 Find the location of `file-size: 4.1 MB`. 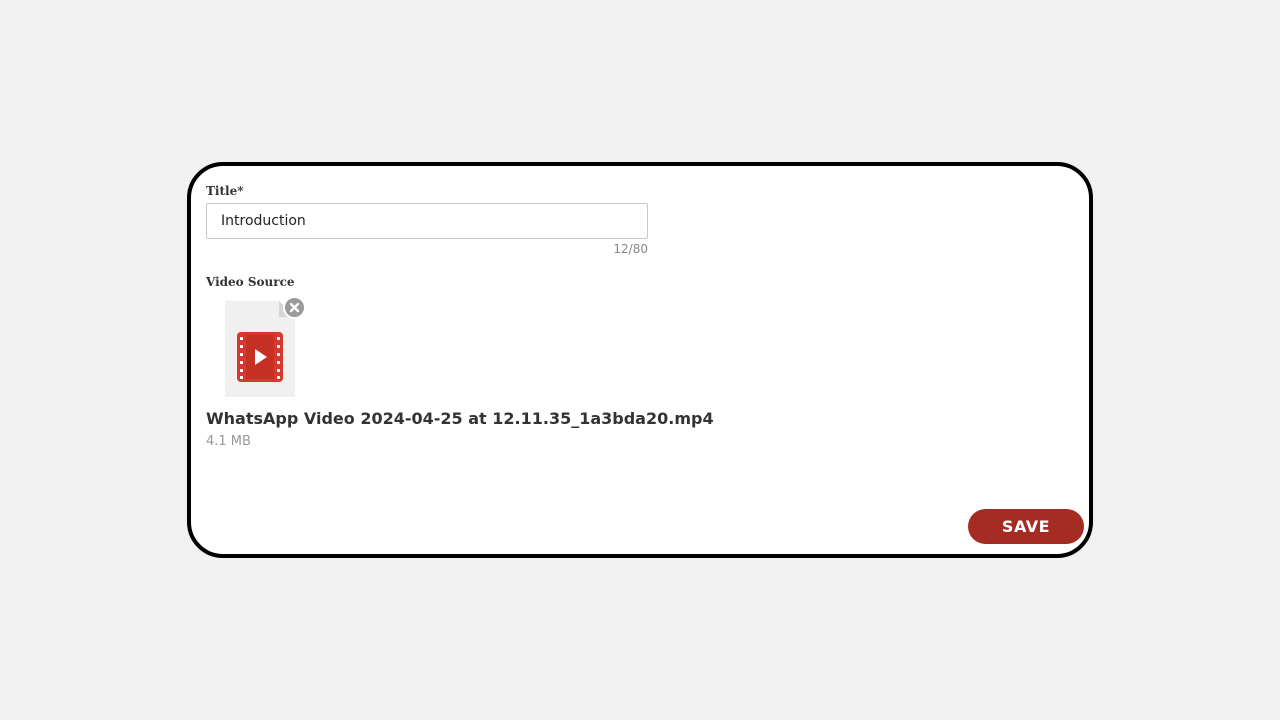

file-size: 4.1 MB is located at coordinates (228, 441).